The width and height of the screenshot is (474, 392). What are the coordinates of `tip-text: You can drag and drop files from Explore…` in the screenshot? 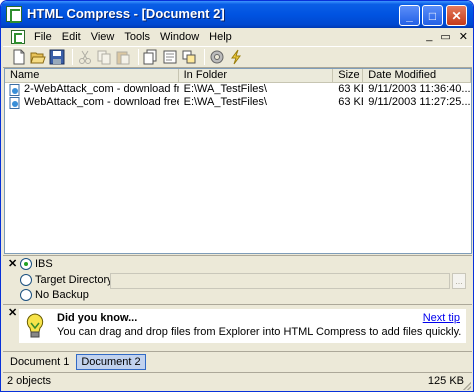 It's located at (259, 332).